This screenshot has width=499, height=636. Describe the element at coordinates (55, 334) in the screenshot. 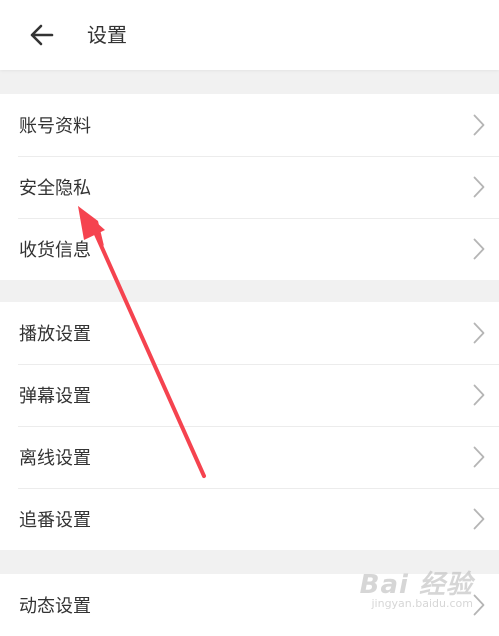

I see `settings-item-label: 播放设置` at that location.